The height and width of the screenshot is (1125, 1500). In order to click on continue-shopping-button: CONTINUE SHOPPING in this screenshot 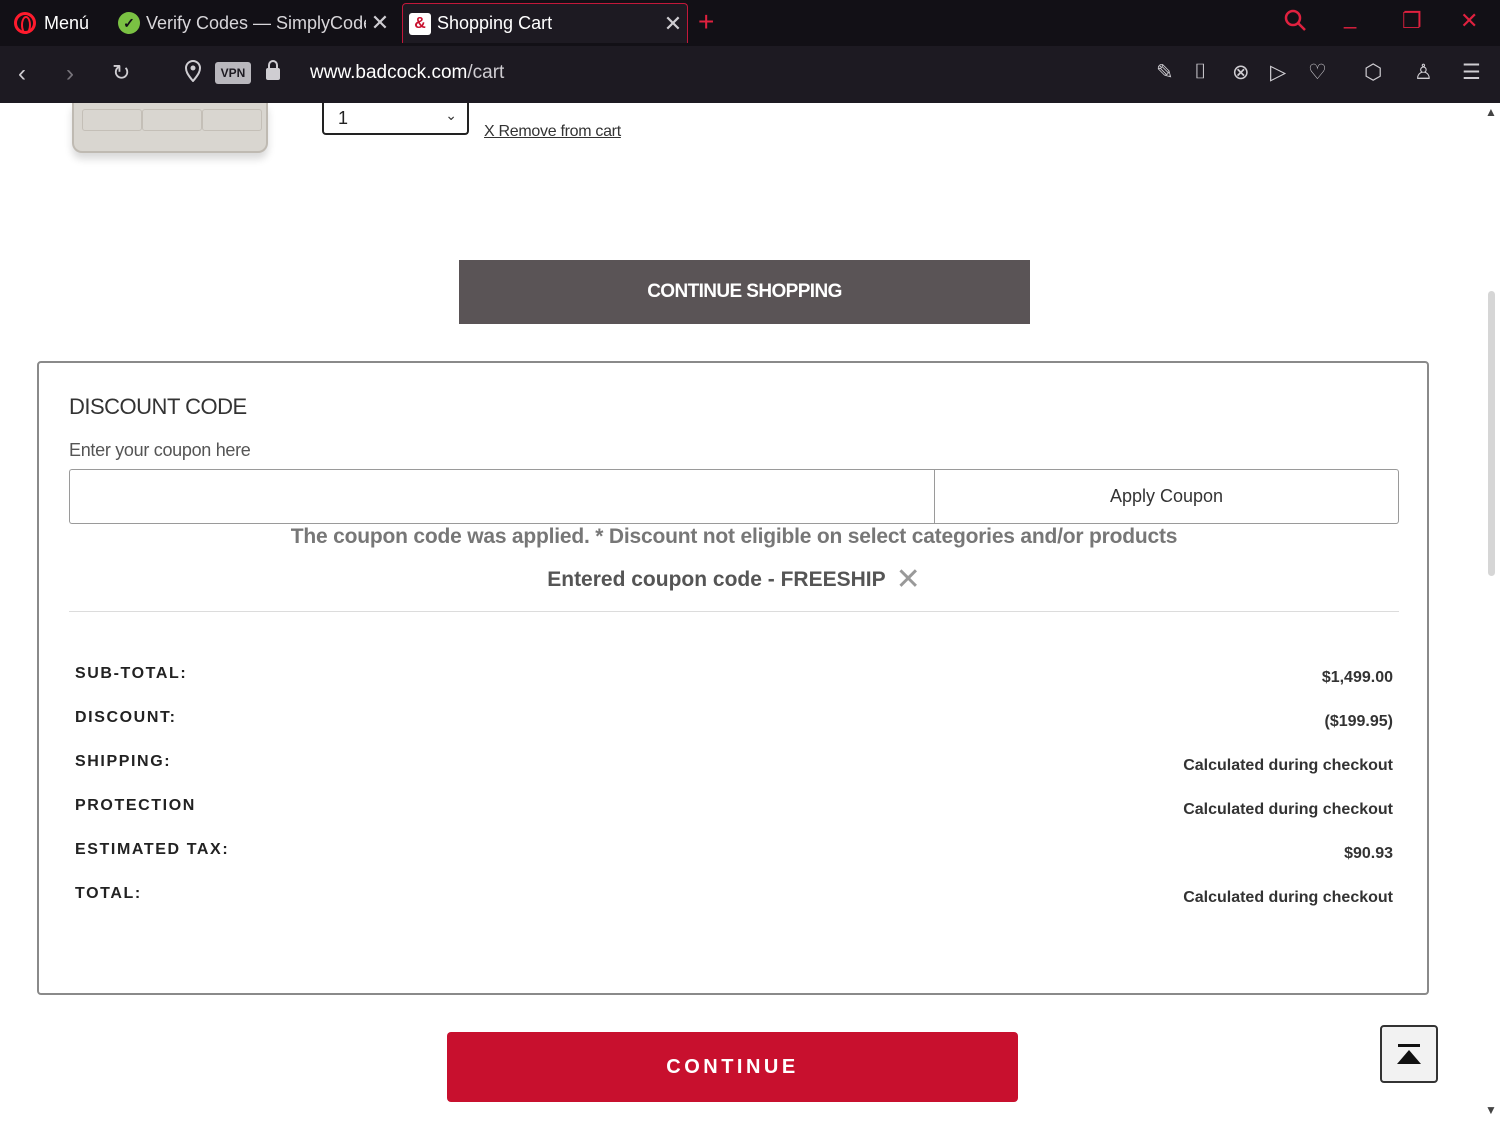, I will do `click(744, 292)`.